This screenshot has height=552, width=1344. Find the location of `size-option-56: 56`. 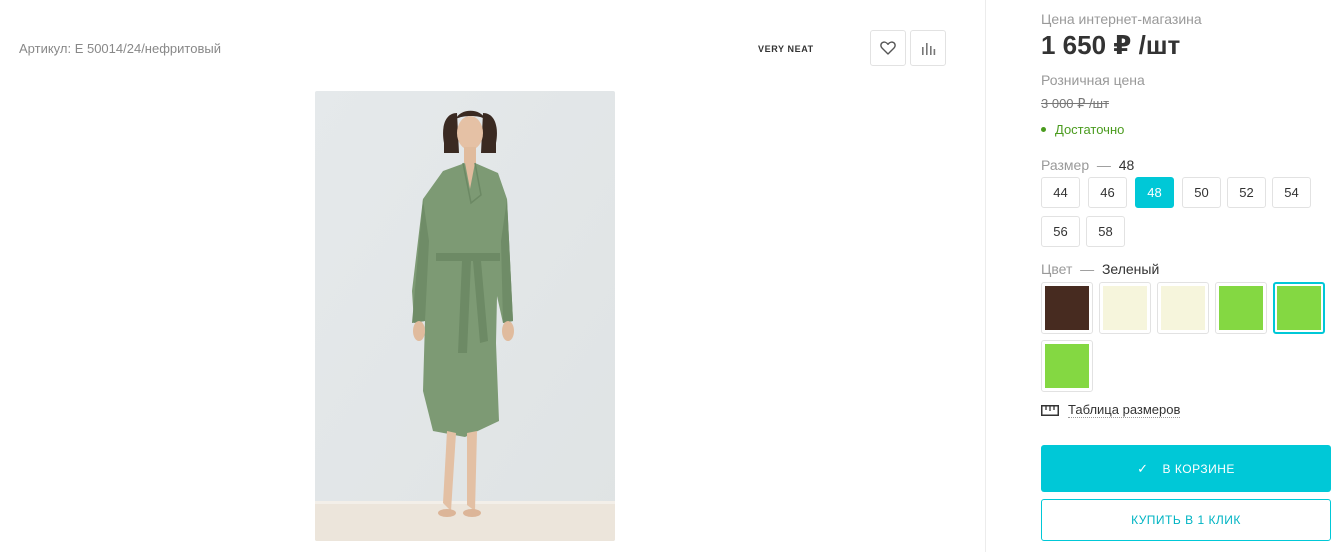

size-option-56: 56 is located at coordinates (1060, 231).